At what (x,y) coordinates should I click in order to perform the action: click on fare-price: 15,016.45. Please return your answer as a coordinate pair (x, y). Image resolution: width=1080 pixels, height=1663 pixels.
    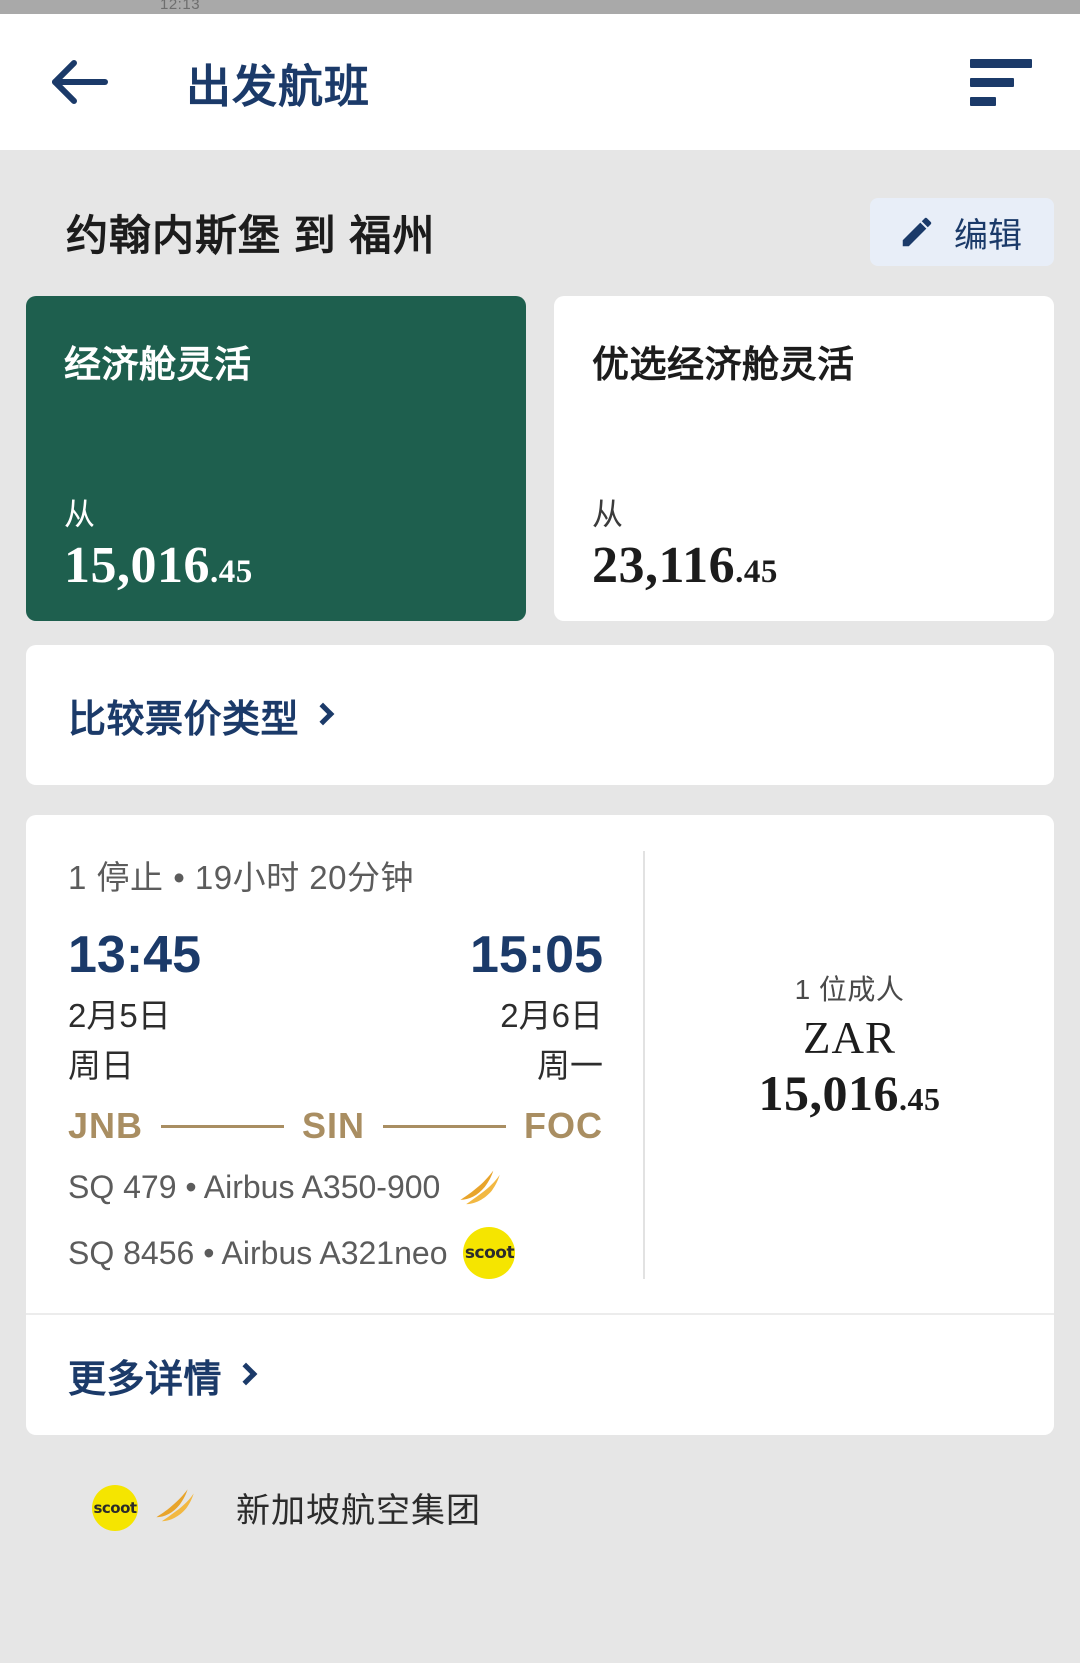
    Looking at the image, I should click on (278, 565).